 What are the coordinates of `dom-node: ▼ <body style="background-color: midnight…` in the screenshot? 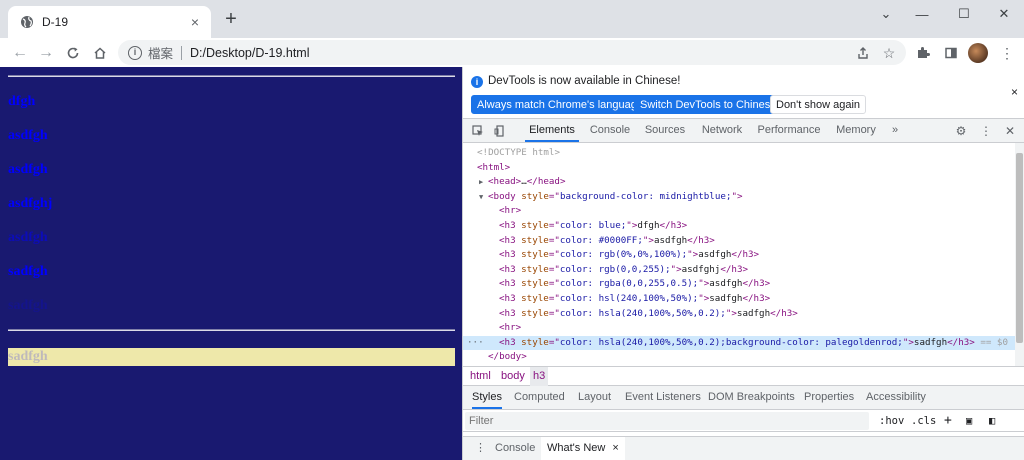 It's located at (739, 197).